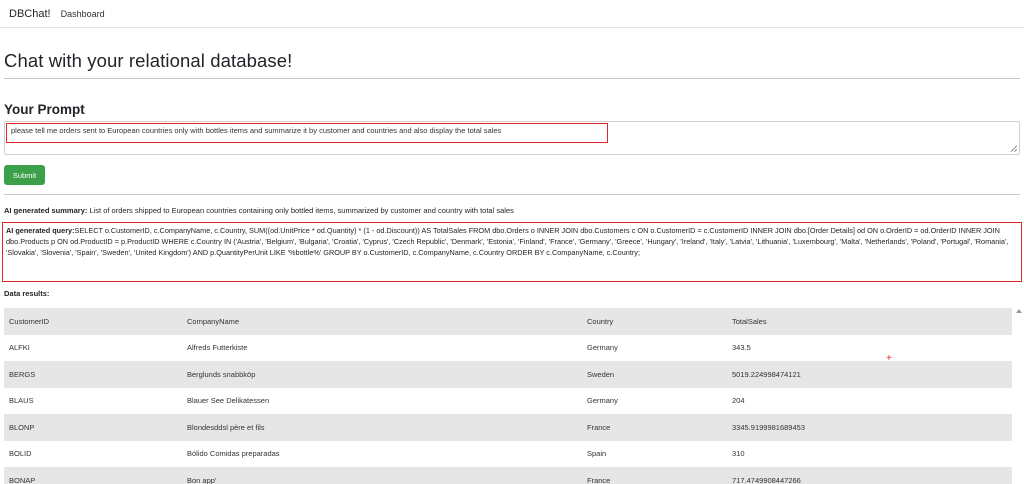 Image resolution: width=1024 pixels, height=484 pixels. Describe the element at coordinates (1019, 396) in the screenshot. I see `table-scrollbar` at that location.